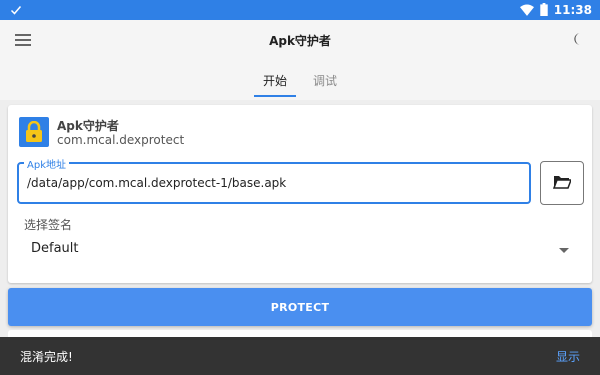 The image size is (600, 375). I want to click on tab-debug: 调试, so click(325, 80).